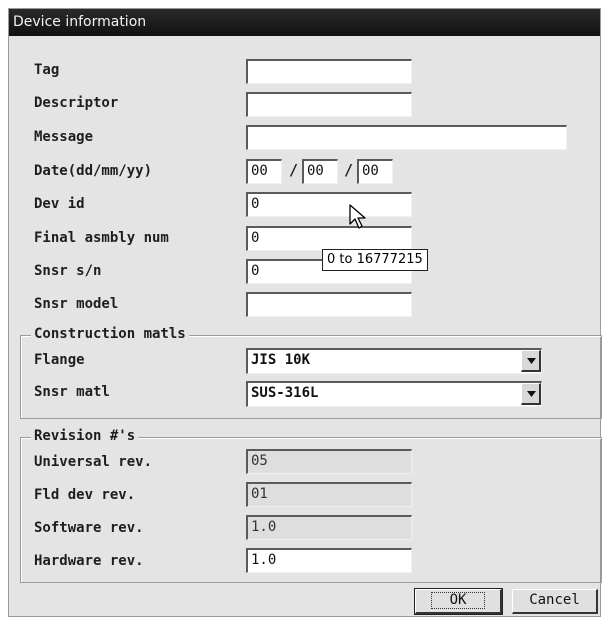  Describe the element at coordinates (64, 137) in the screenshot. I see `message-label: Message` at that location.